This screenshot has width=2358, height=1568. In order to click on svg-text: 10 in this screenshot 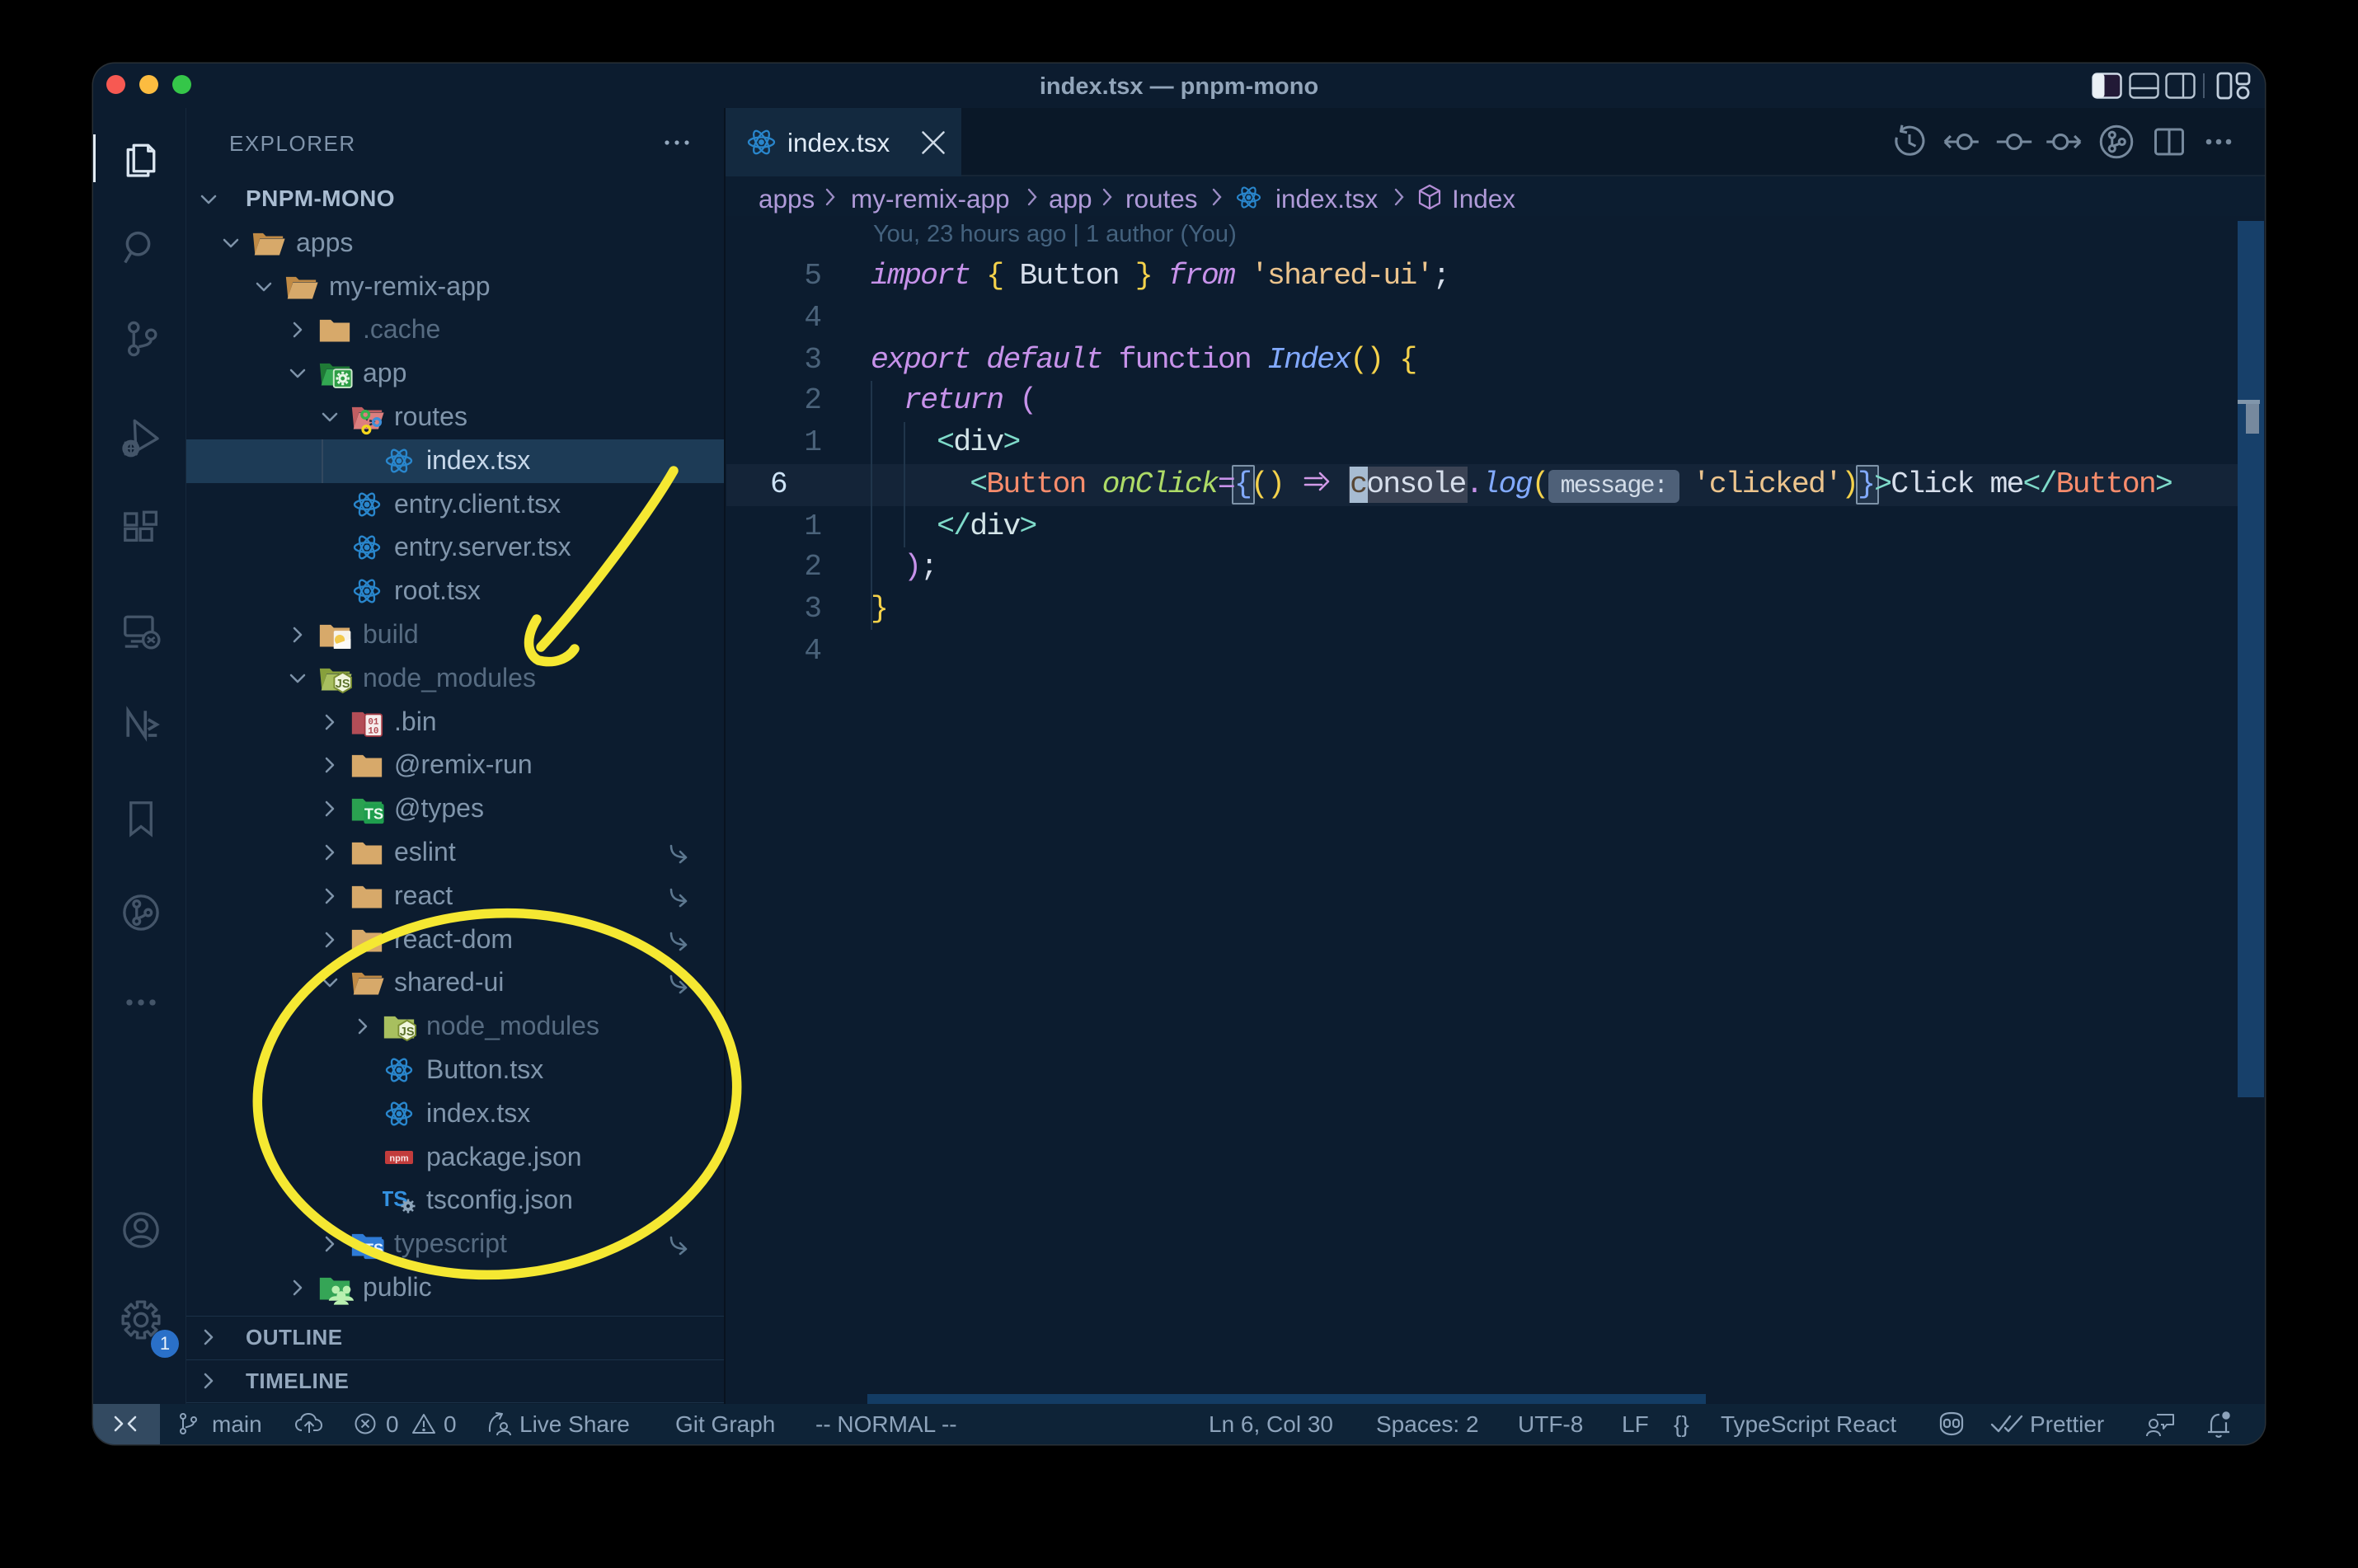, I will do `click(373, 731)`.